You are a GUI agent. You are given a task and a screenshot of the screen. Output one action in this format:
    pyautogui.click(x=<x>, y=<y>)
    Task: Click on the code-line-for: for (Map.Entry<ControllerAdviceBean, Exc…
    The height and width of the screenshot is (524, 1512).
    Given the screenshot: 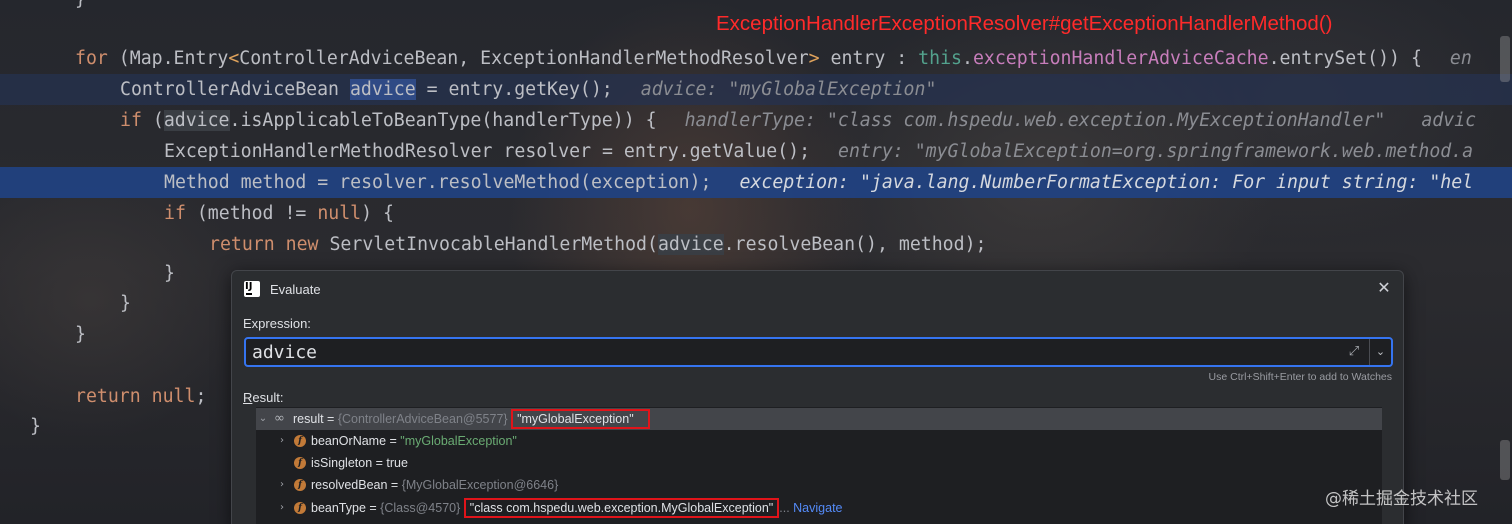 What is the action you would take?
    pyautogui.click(x=773, y=58)
    